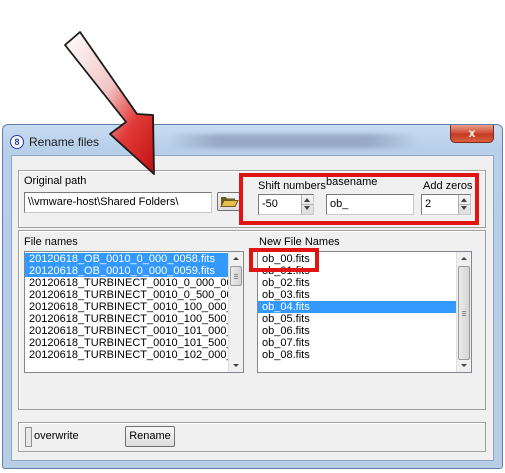 The width and height of the screenshot is (505, 473). I want to click on add-zeros-spinner, so click(464, 204).